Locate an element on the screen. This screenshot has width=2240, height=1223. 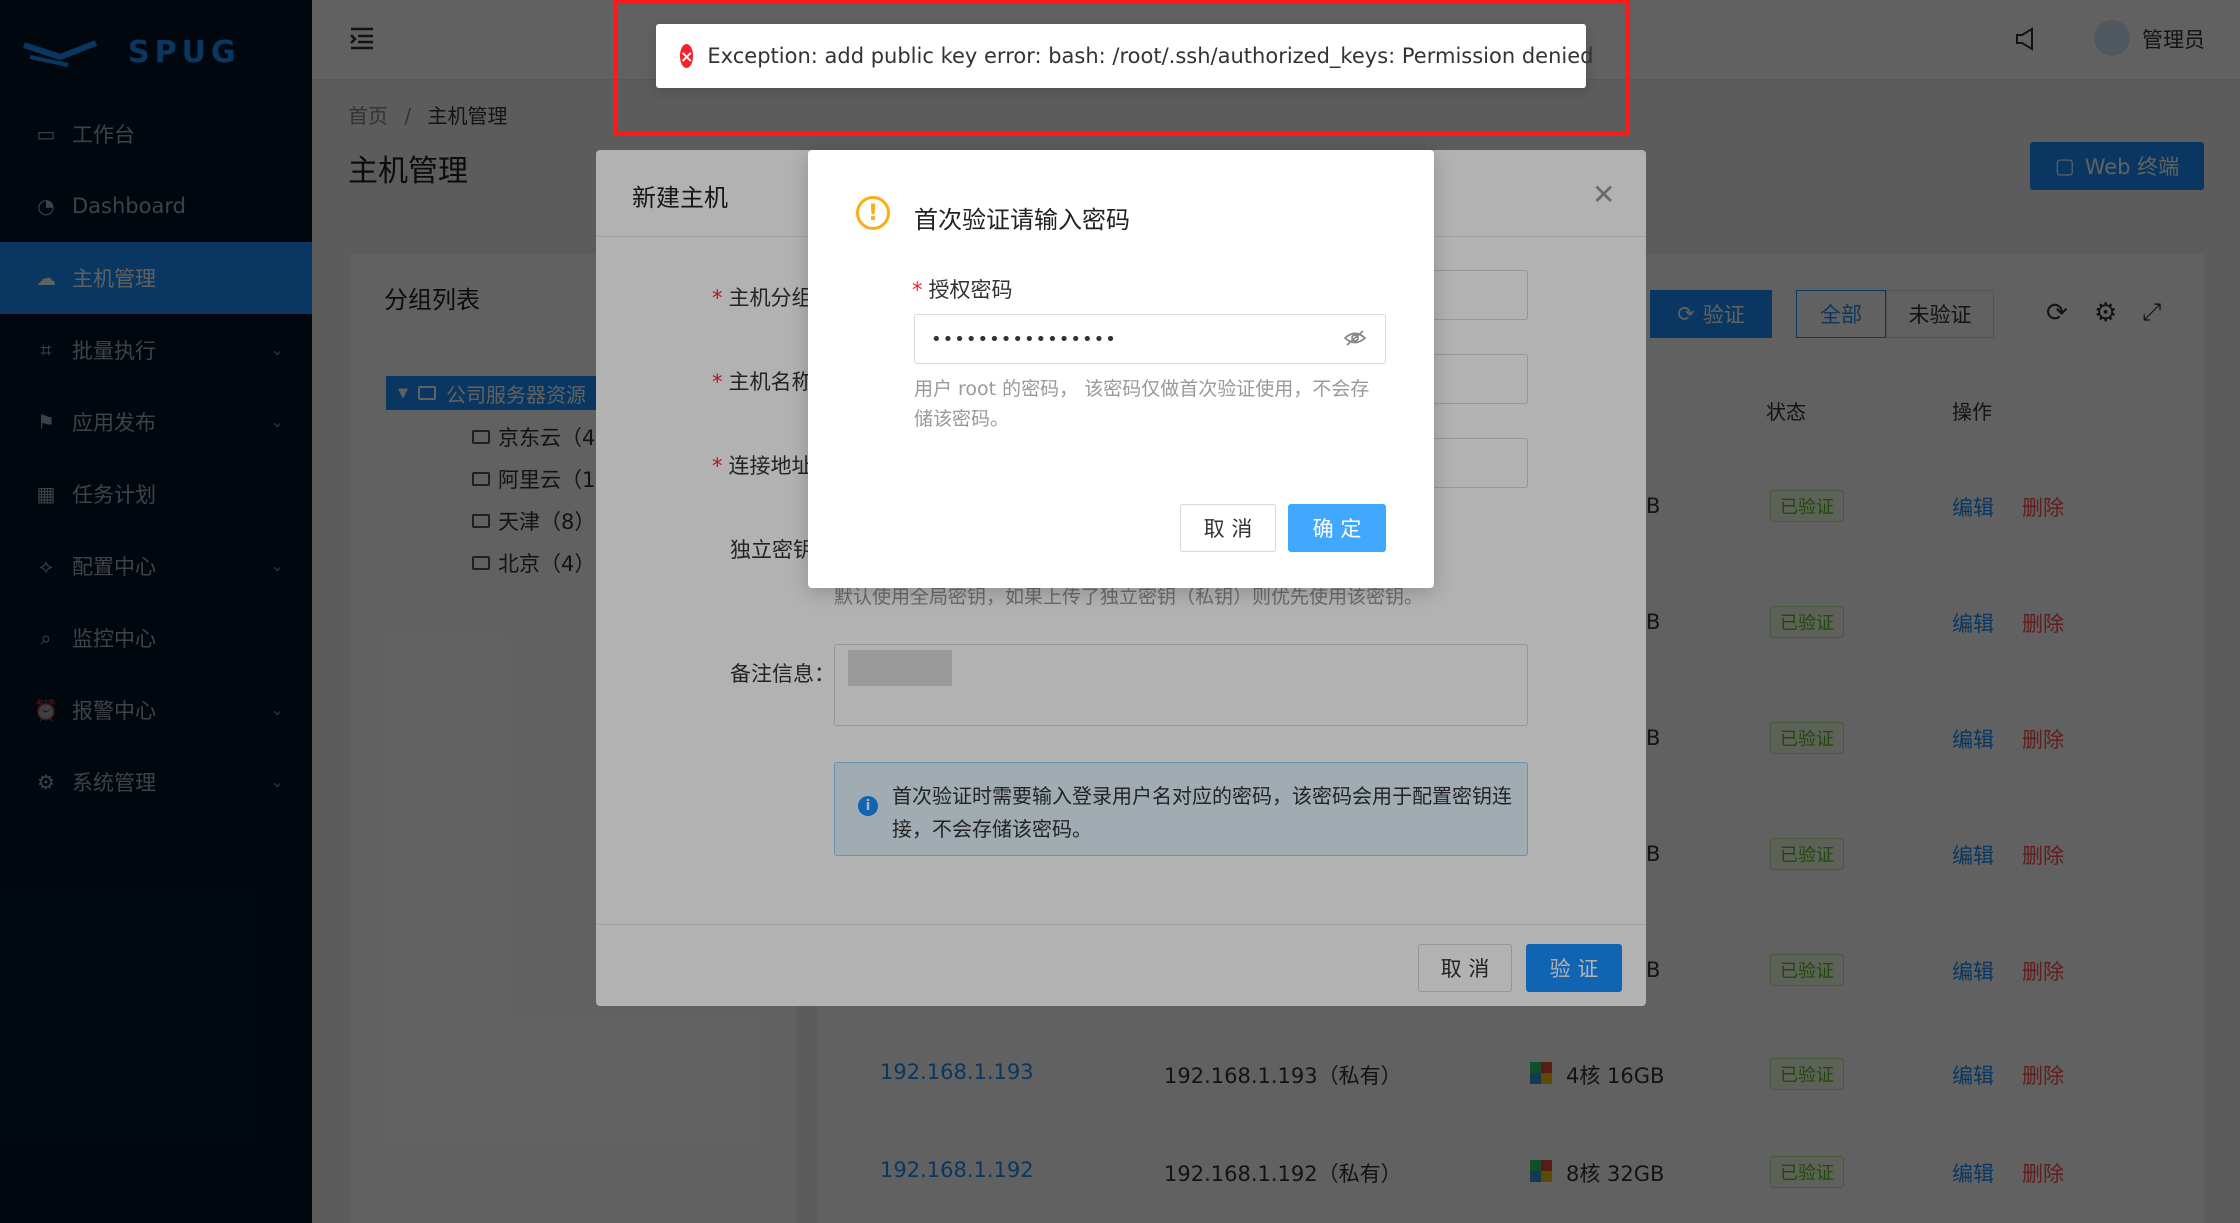
confirm-cancel-button: 取 消 is located at coordinates (1228, 528).